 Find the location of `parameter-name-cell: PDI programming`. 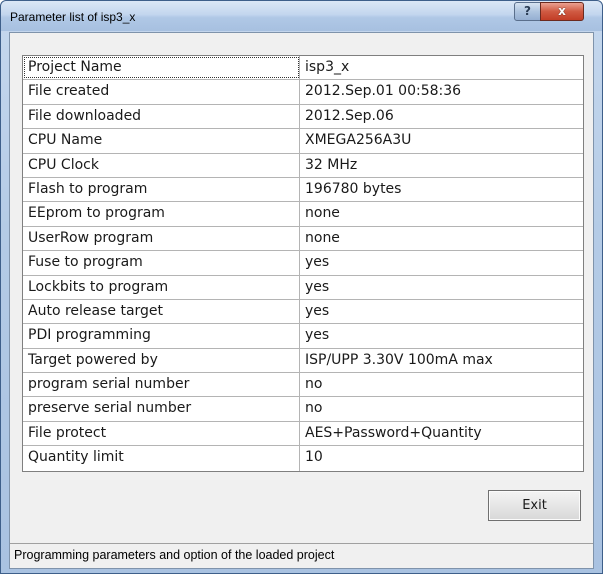

parameter-name-cell: PDI programming is located at coordinates (161, 336).